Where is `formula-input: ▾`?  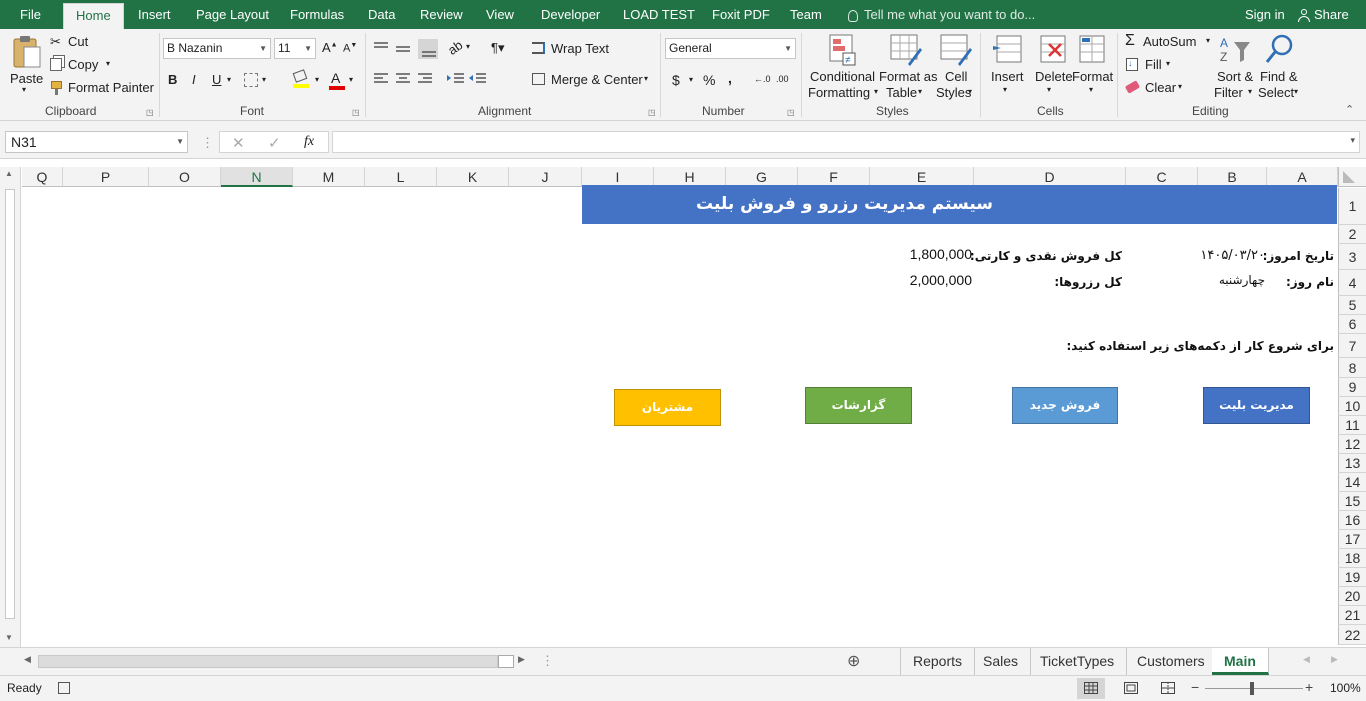
formula-input: ▾ is located at coordinates (846, 142).